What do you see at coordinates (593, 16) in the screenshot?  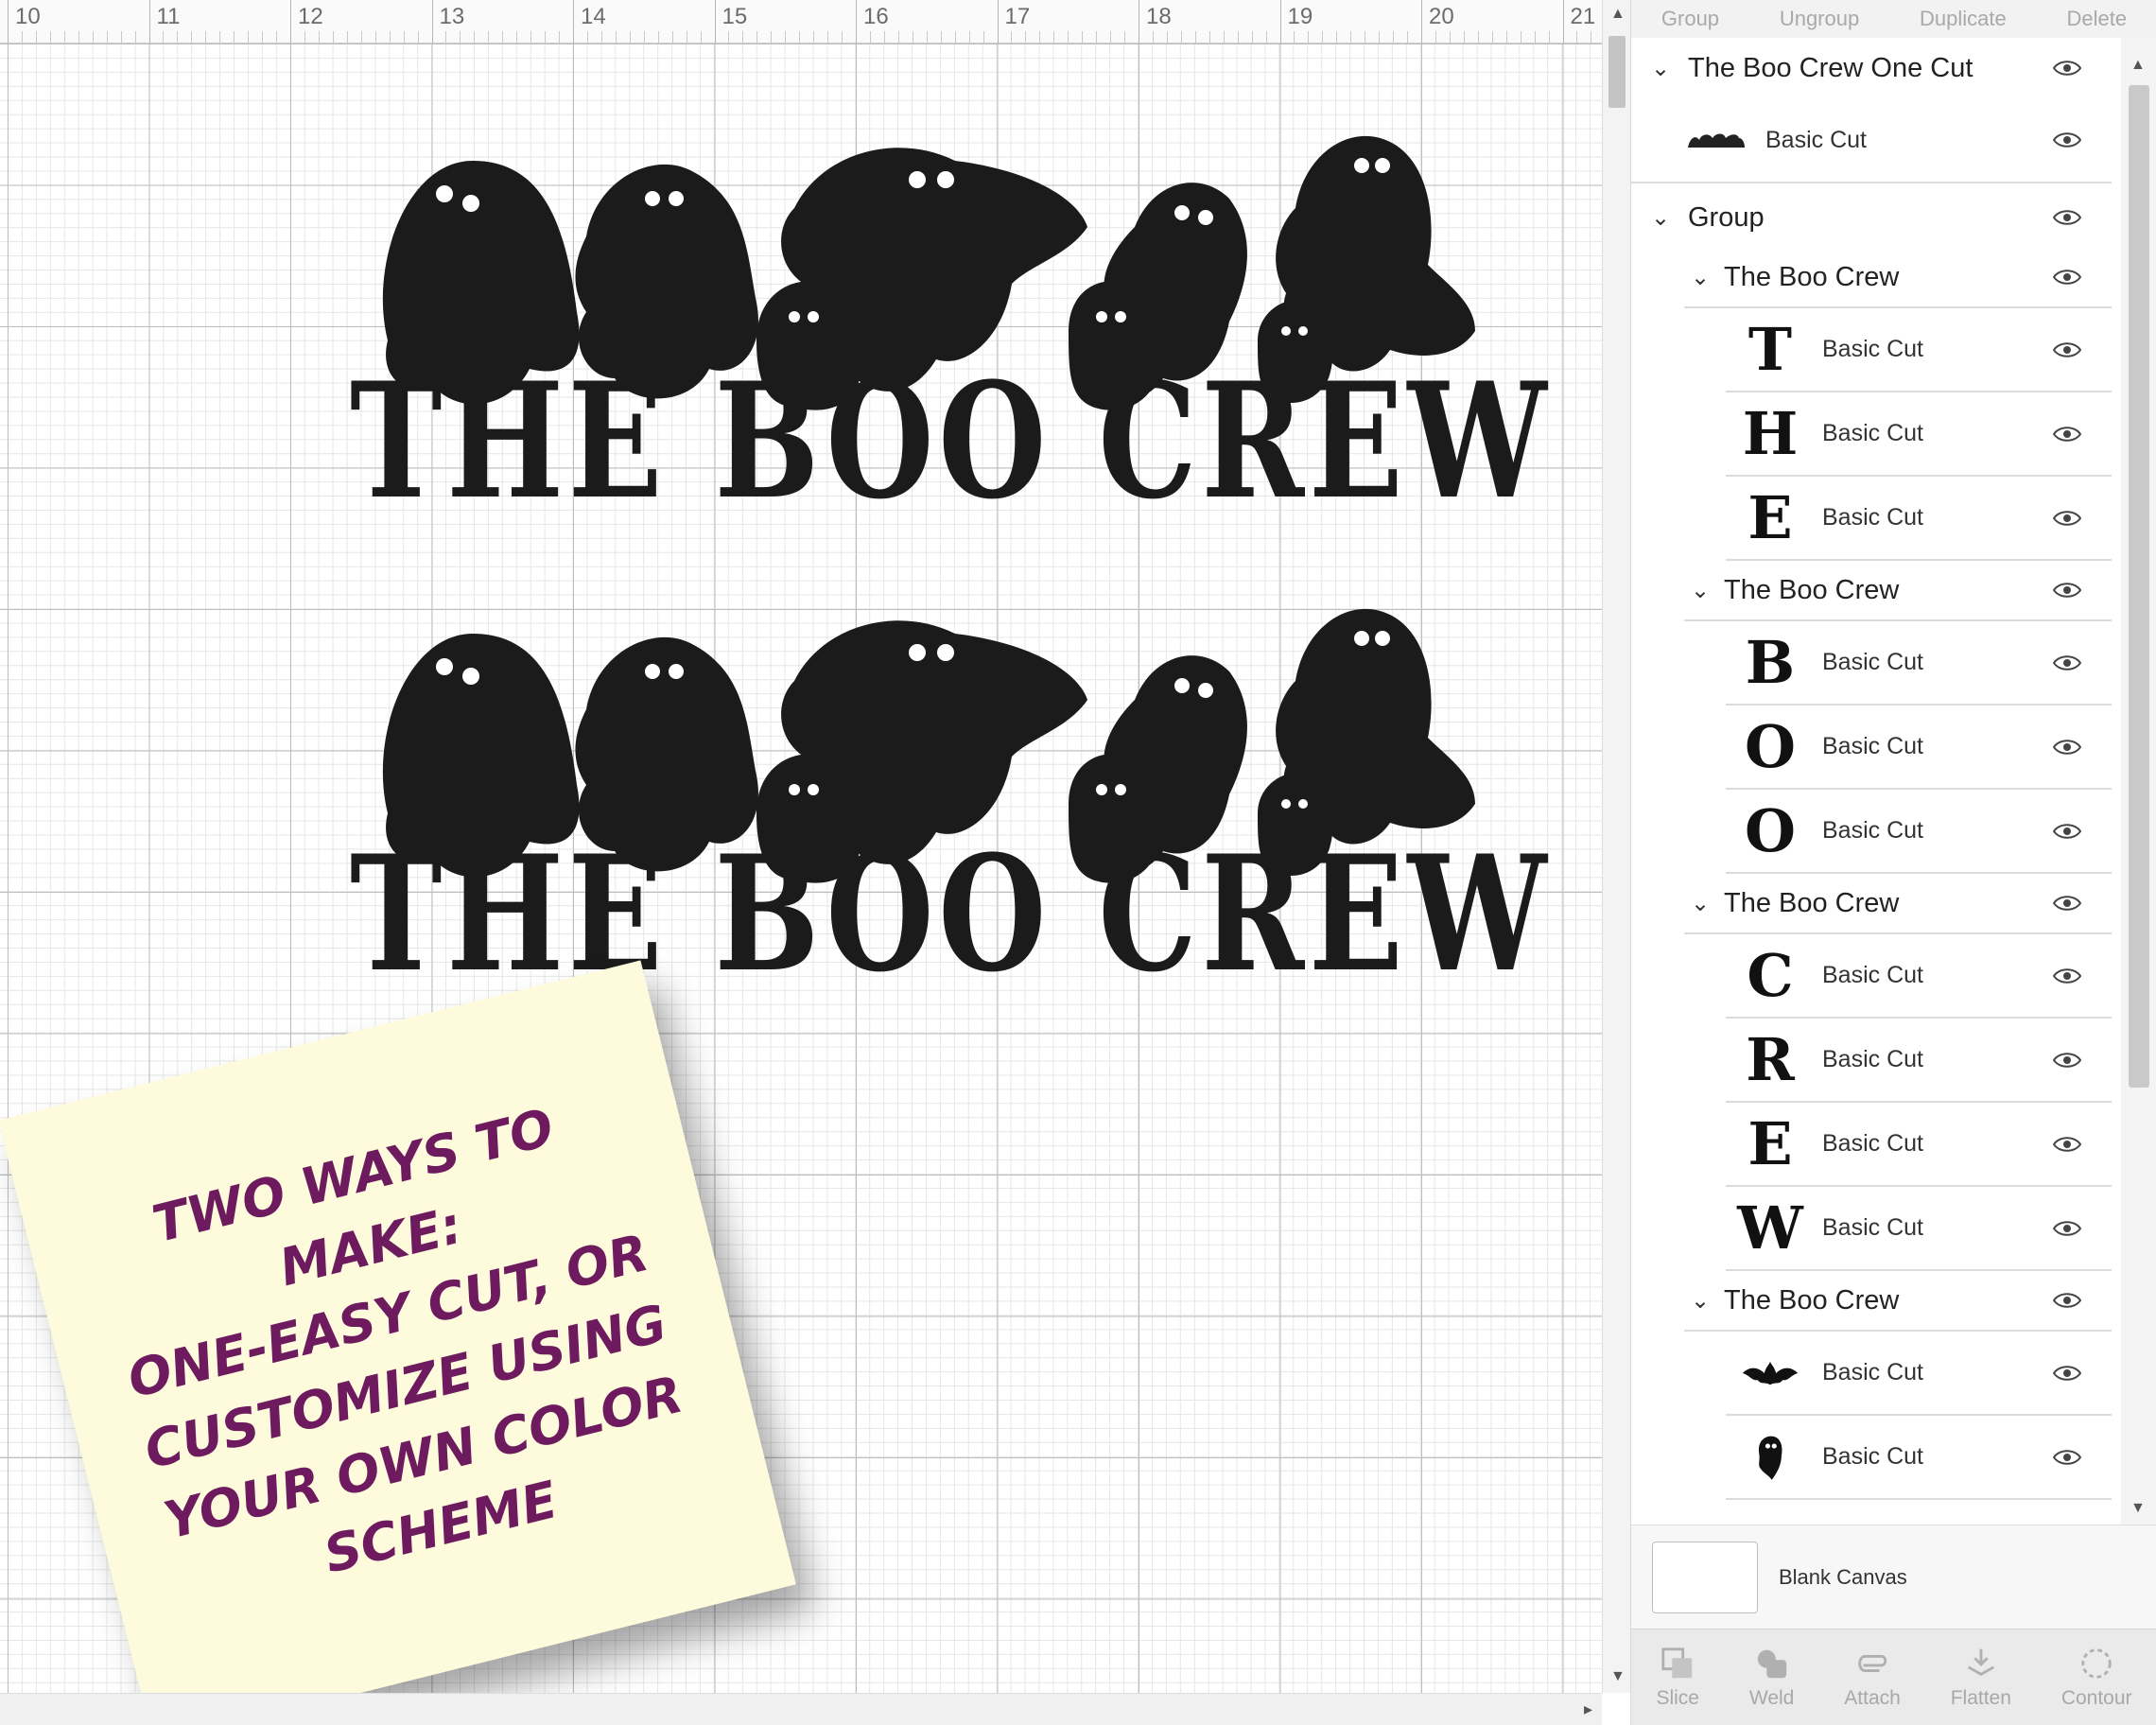 I see `ruler-label: 14` at bounding box center [593, 16].